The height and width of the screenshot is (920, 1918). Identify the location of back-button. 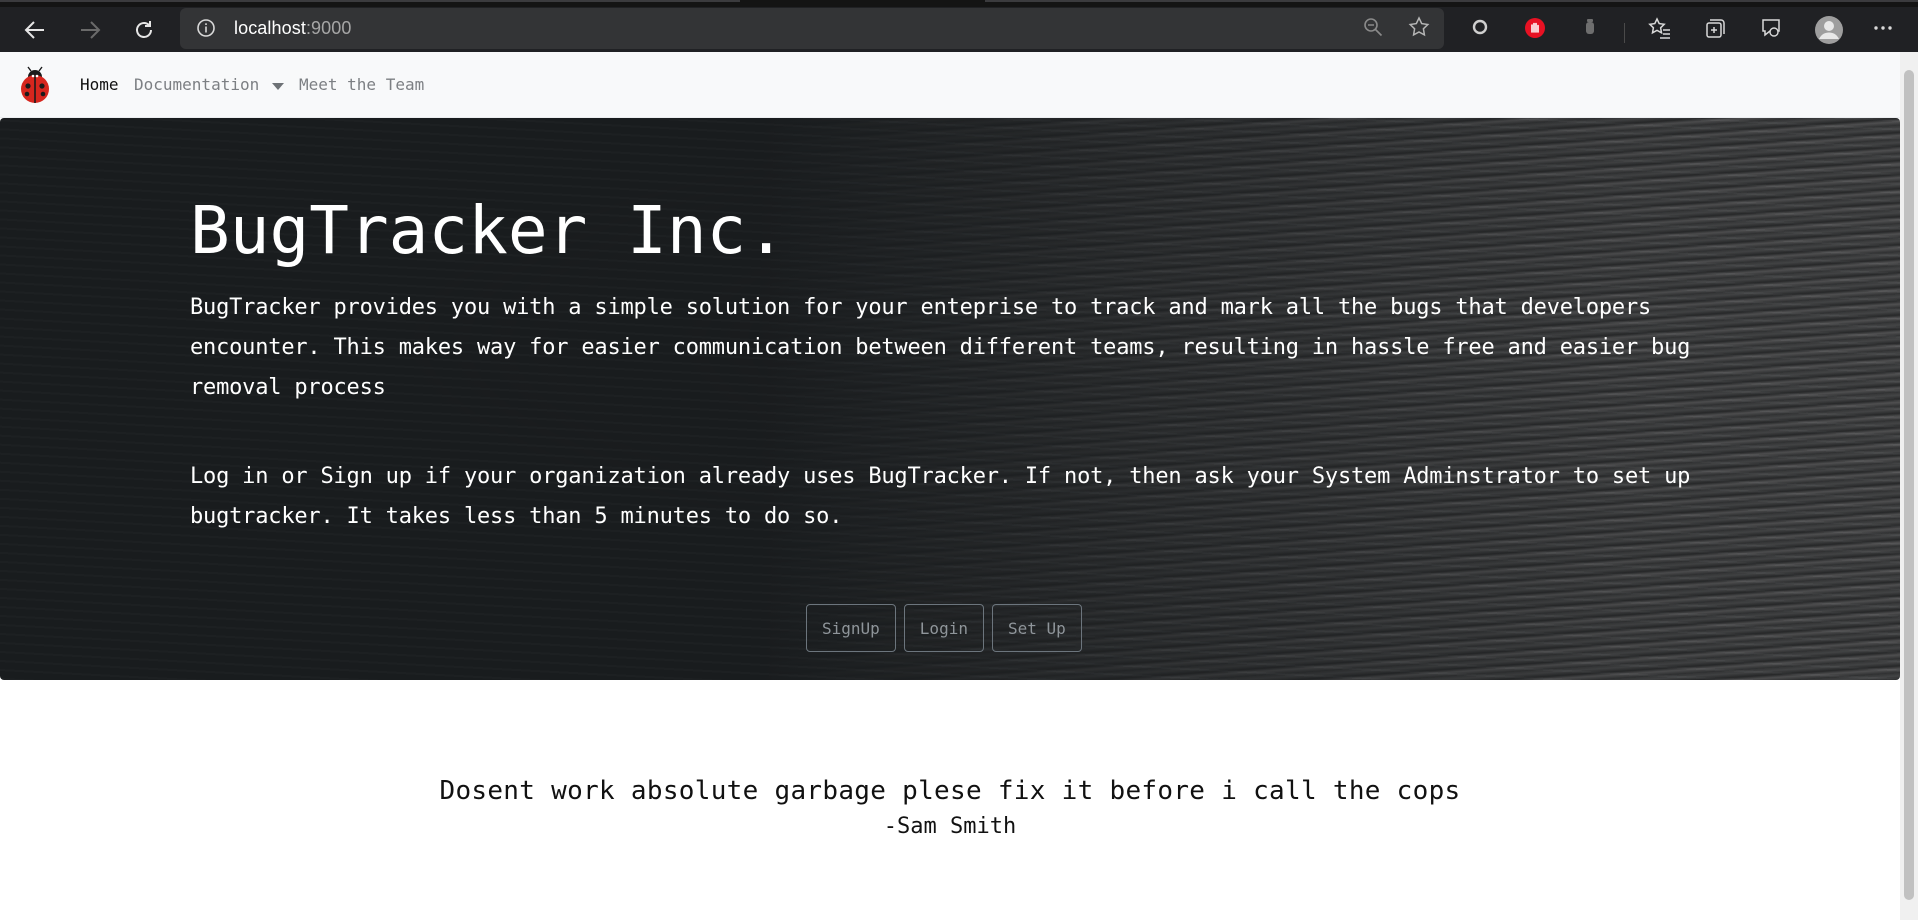
(35, 29).